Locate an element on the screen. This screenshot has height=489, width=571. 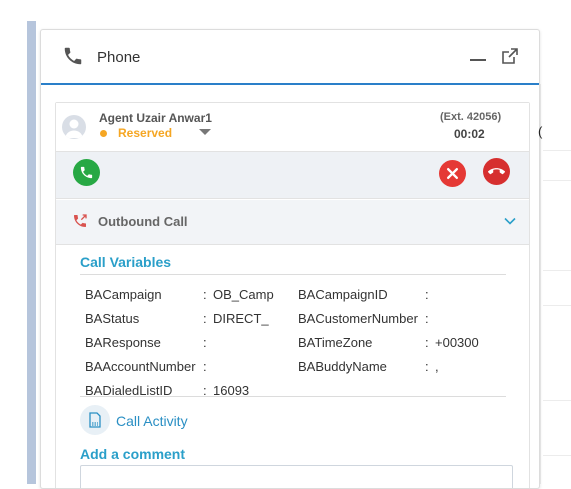
minimize-icon is located at coordinates (478, 54).